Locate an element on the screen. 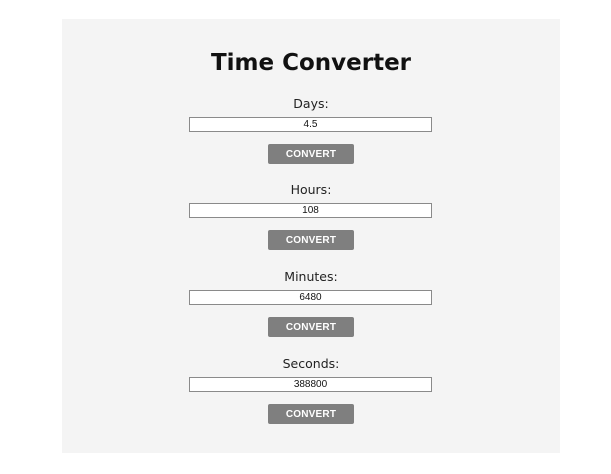  convert-hours-button: CONVERT is located at coordinates (311, 240).